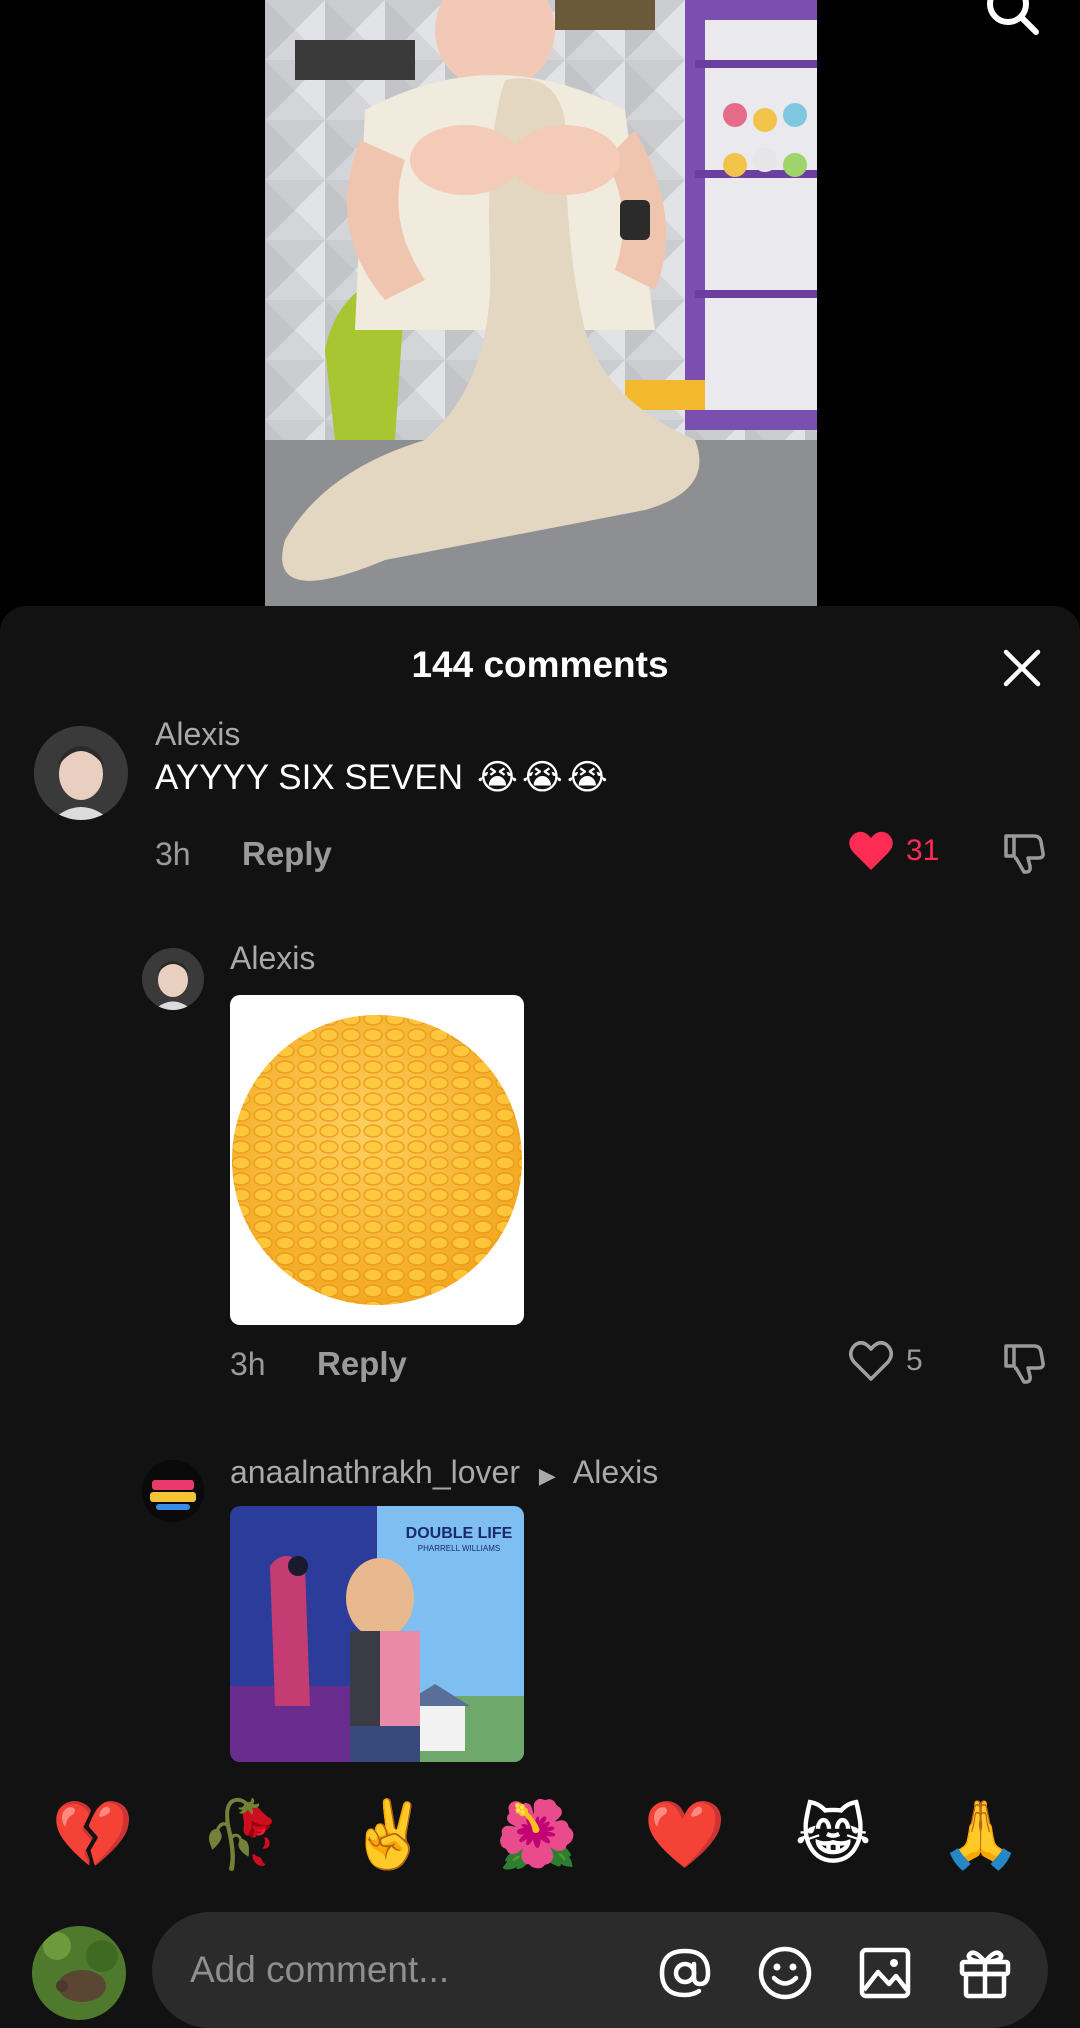 The width and height of the screenshot is (1080, 2028). I want to click on comment-input, so click(430, 1970).